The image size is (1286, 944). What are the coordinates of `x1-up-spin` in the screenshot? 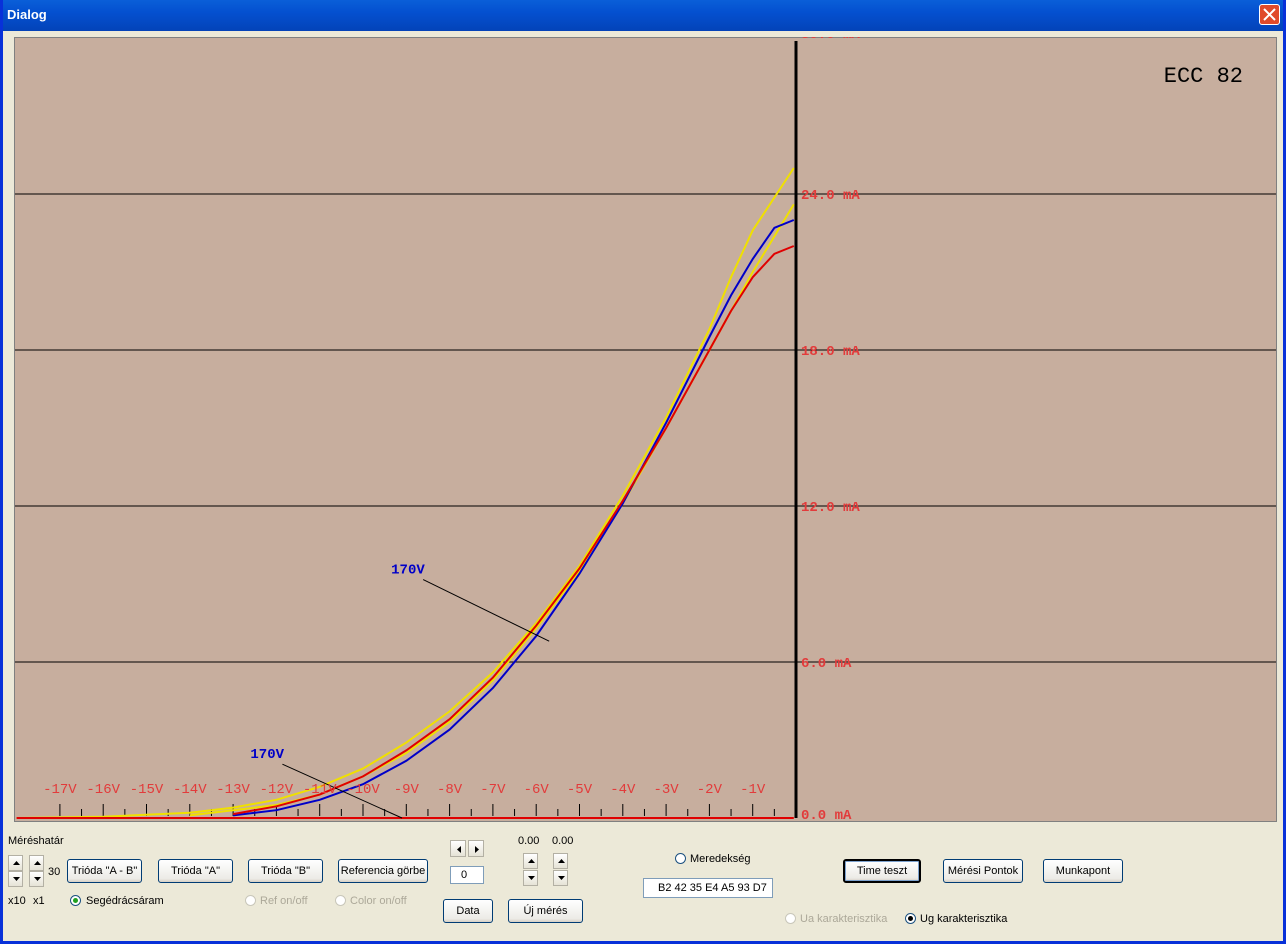 It's located at (36, 863).